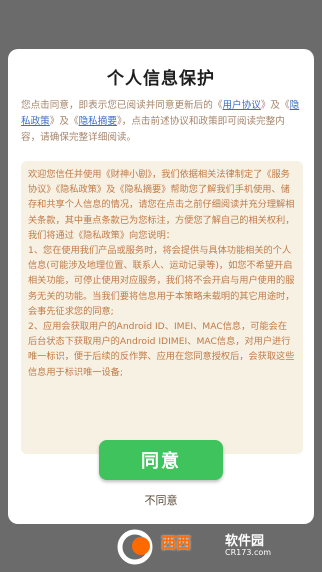 Image resolution: width=322 pixels, height=572 pixels. What do you see at coordinates (176, 543) in the screenshot?
I see `watermark-brand: 西西` at bounding box center [176, 543].